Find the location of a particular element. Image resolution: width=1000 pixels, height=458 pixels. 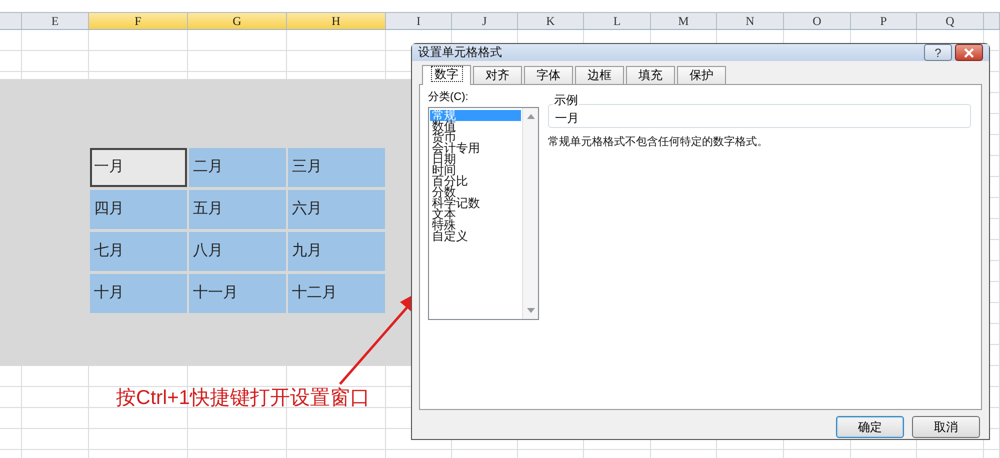

tab: 保护 is located at coordinates (701, 75).